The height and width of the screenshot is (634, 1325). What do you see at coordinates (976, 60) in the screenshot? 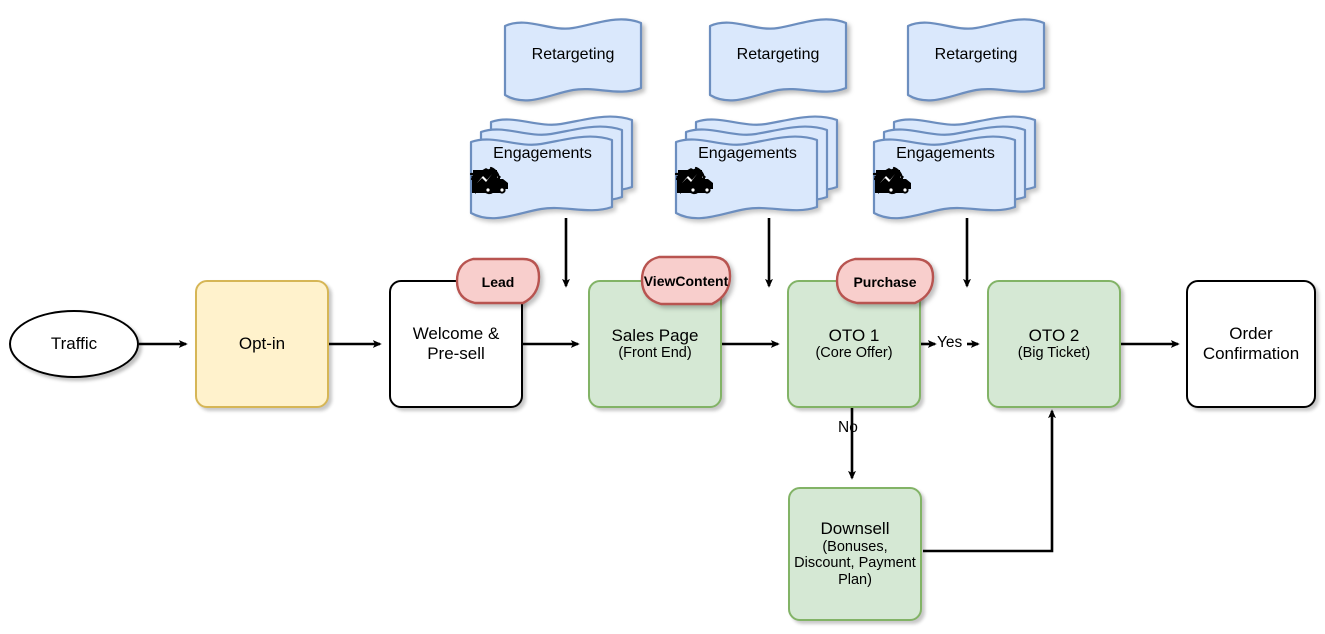
I see `doc-retargeting-3: Retargeting` at bounding box center [976, 60].